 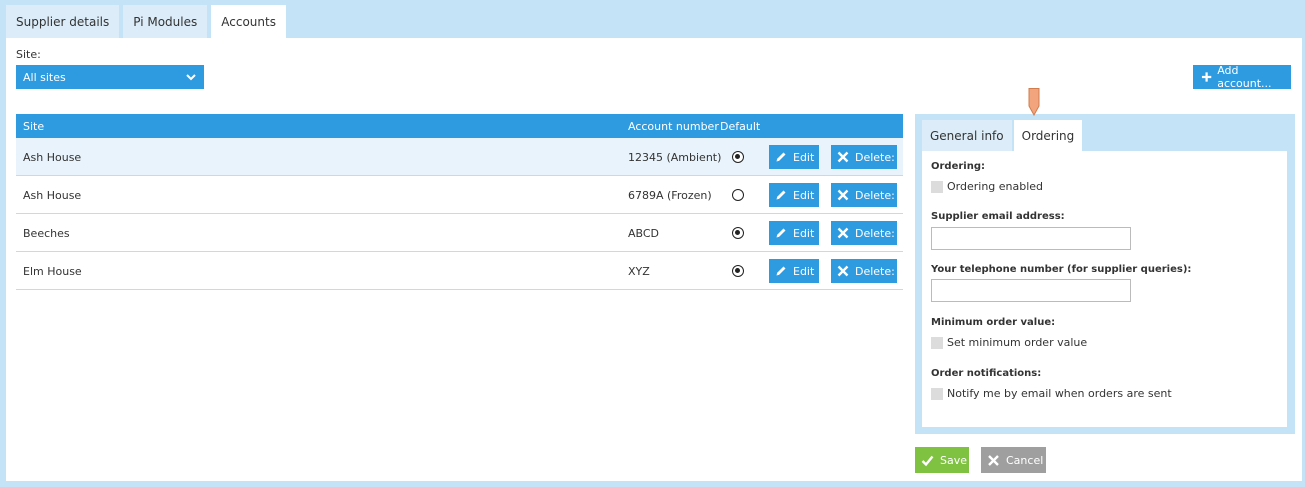 What do you see at coordinates (993, 322) in the screenshot?
I see `minimum-order-label: Minimum order value:` at bounding box center [993, 322].